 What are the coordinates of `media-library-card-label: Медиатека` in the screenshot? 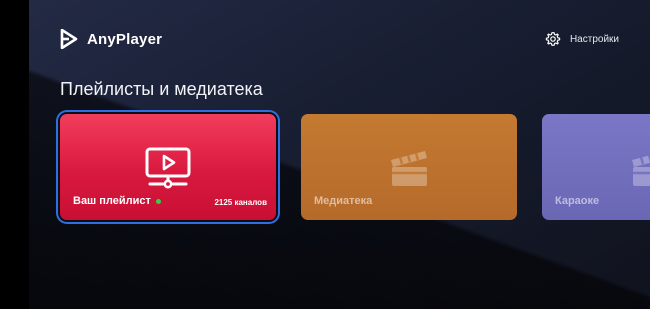 It's located at (343, 201).